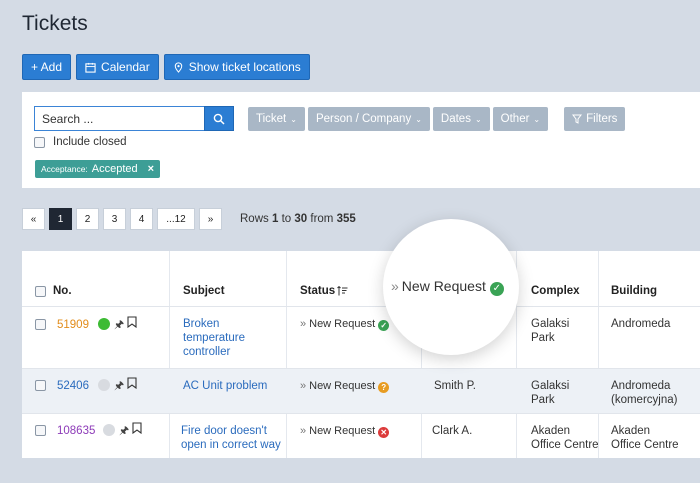  I want to click on funnel-icon, so click(577, 119).